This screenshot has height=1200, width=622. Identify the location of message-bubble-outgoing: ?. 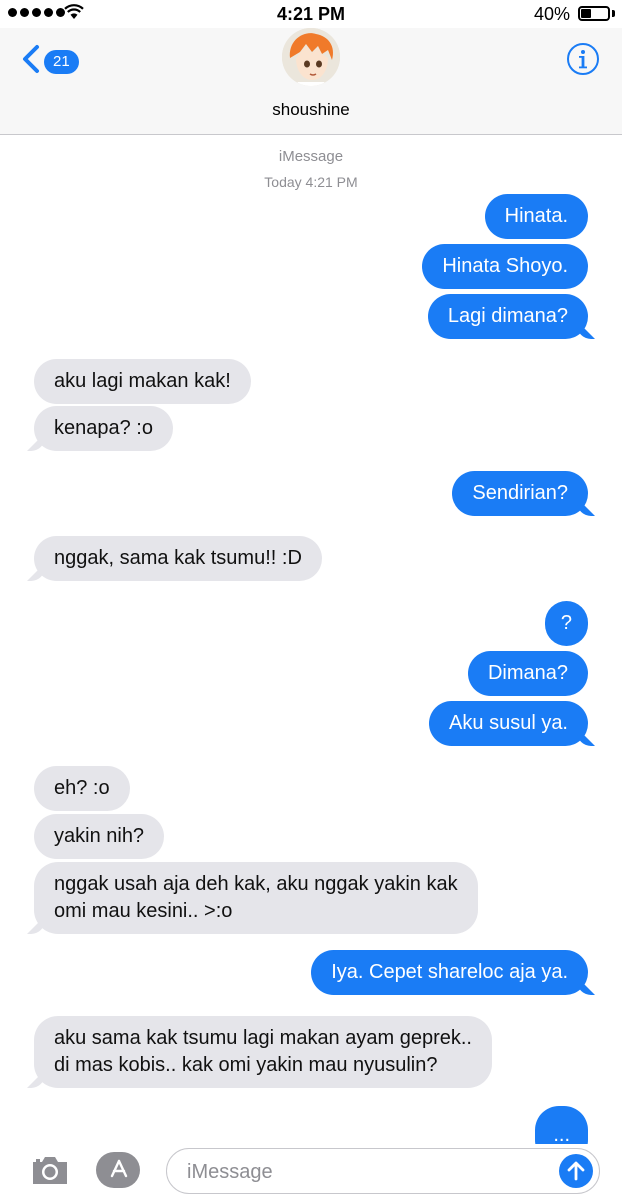
(566, 623).